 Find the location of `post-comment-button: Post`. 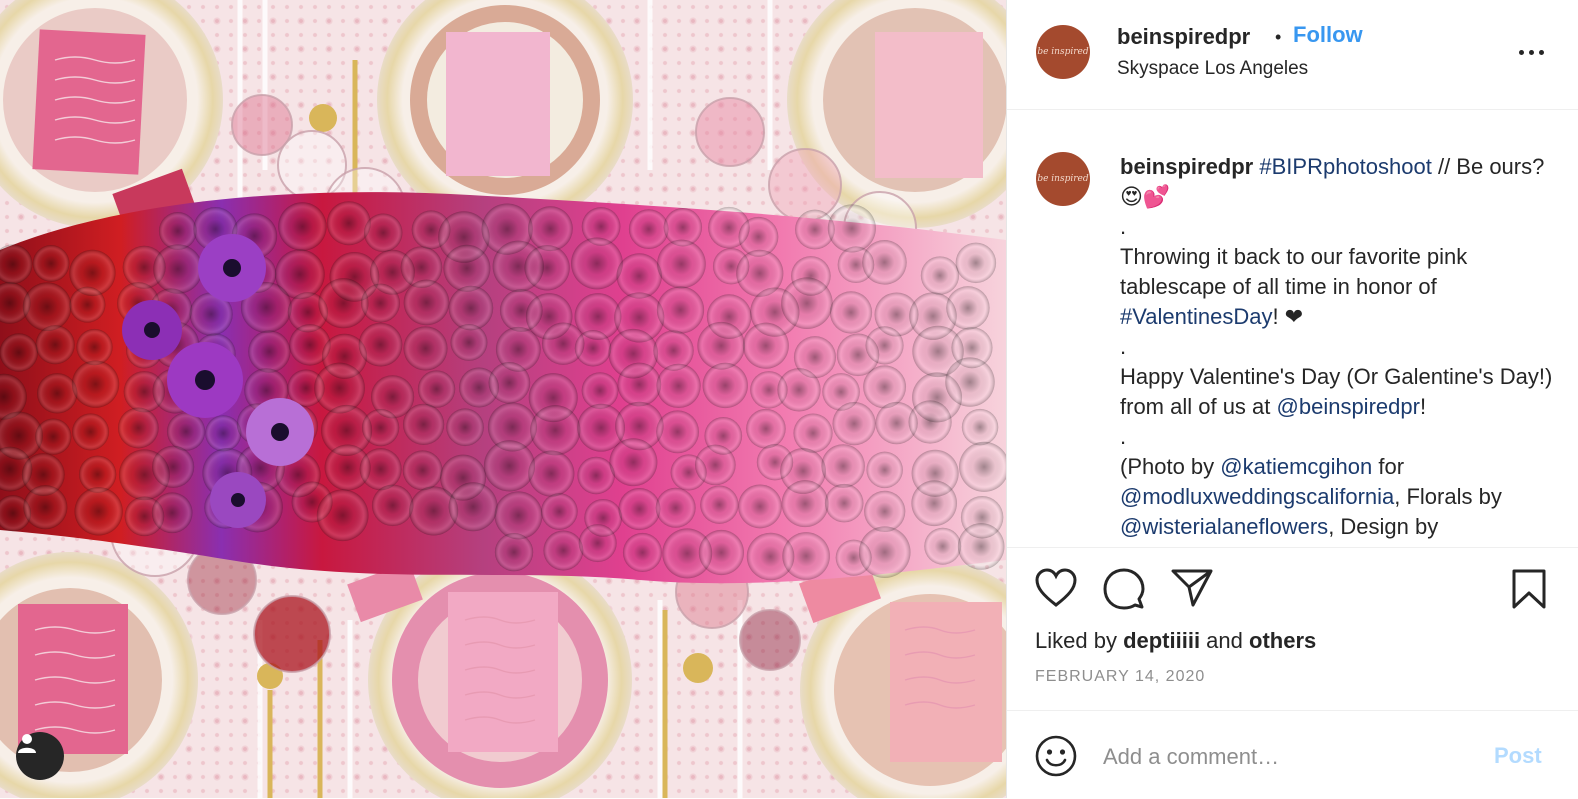

post-comment-button: Post is located at coordinates (1518, 756).